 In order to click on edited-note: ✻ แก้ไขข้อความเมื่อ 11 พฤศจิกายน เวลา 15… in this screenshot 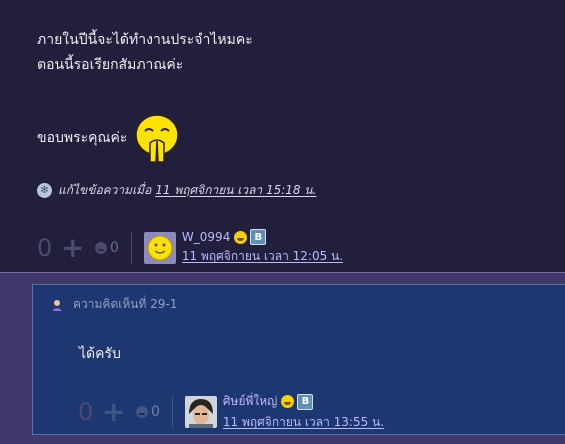, I will do `click(176, 190)`.